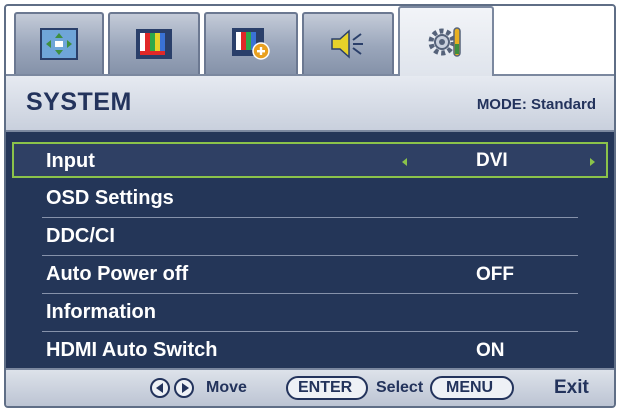  What do you see at coordinates (310, 160) in the screenshot?
I see `menu-item-input: Input DVI` at bounding box center [310, 160].